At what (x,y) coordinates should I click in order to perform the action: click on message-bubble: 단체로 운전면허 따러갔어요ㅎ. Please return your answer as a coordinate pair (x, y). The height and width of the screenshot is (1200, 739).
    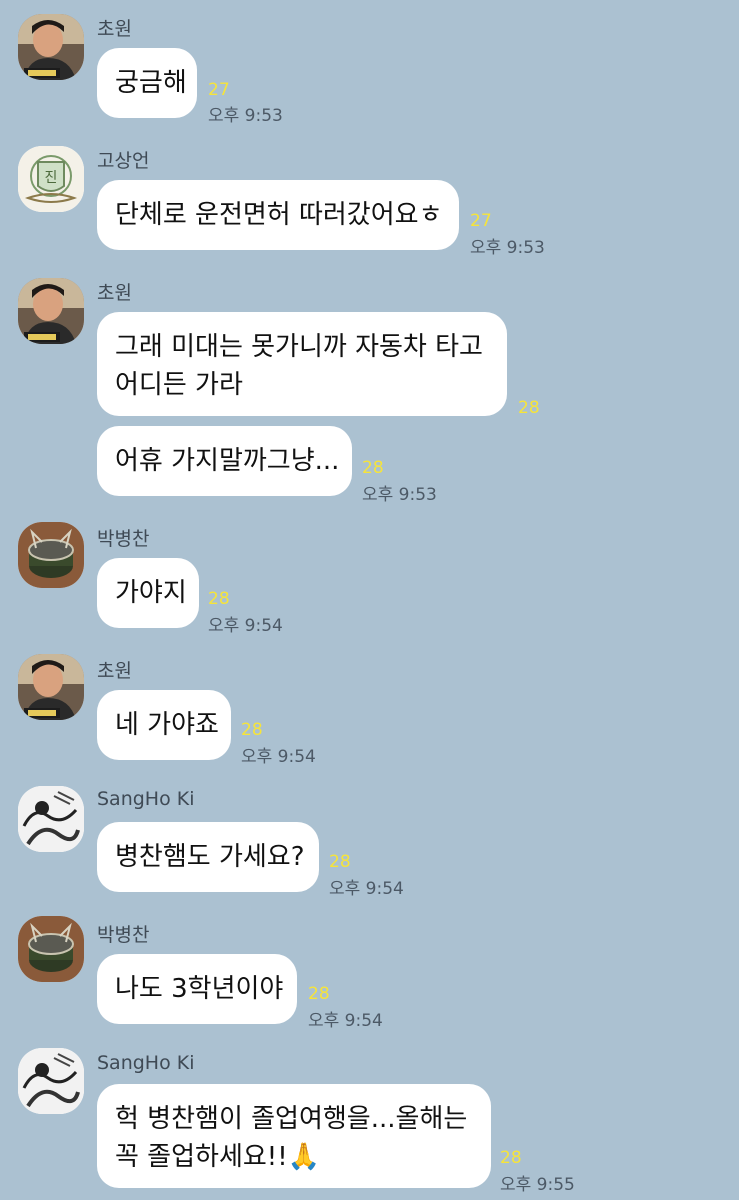
    Looking at the image, I should click on (278, 215).